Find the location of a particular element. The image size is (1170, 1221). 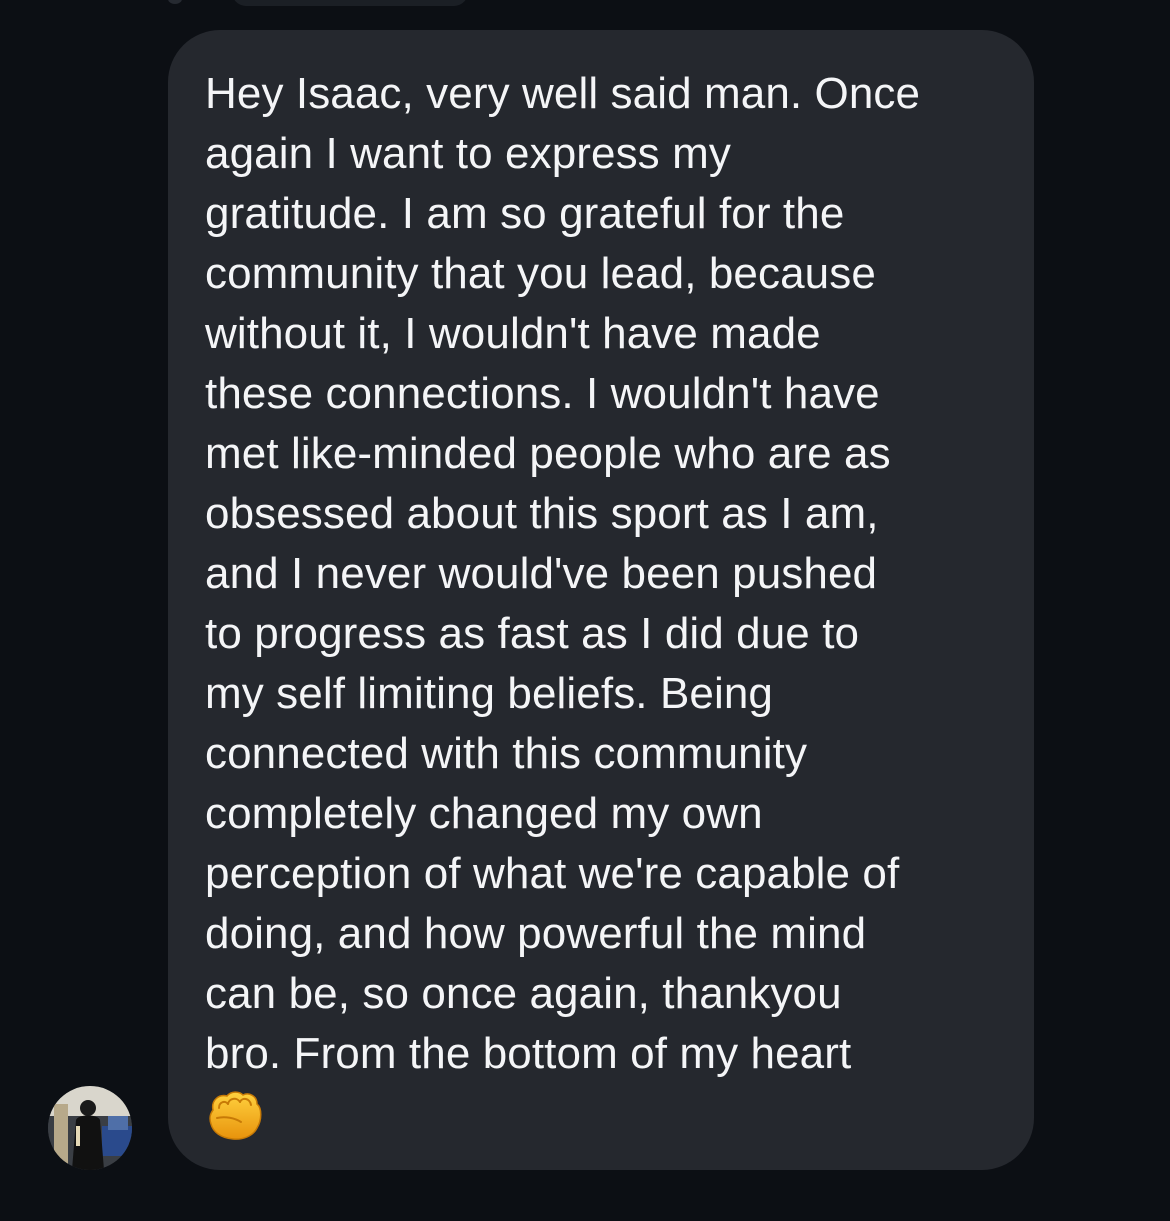

message-line: perception of what we're capable of is located at coordinates (552, 873).